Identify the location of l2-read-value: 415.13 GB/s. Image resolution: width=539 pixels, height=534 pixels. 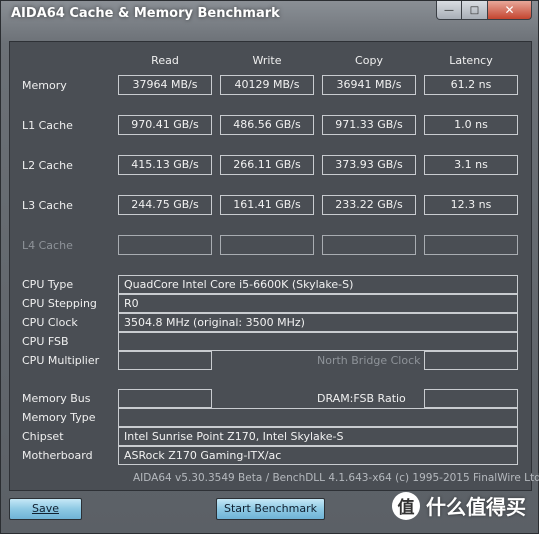
(165, 165).